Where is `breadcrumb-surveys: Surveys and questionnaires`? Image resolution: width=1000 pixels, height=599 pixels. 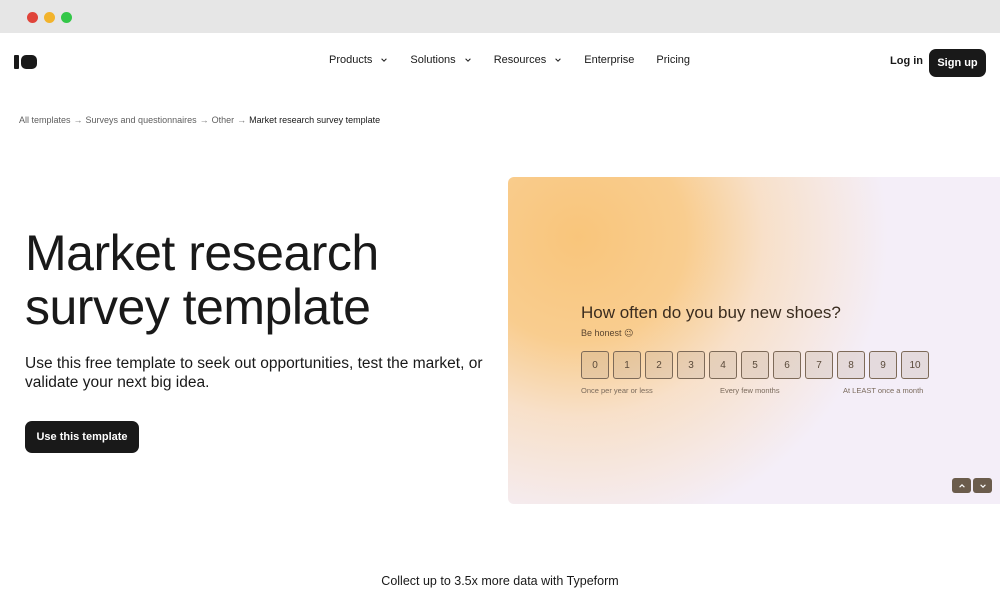 breadcrumb-surveys: Surveys and questionnaires is located at coordinates (141, 120).